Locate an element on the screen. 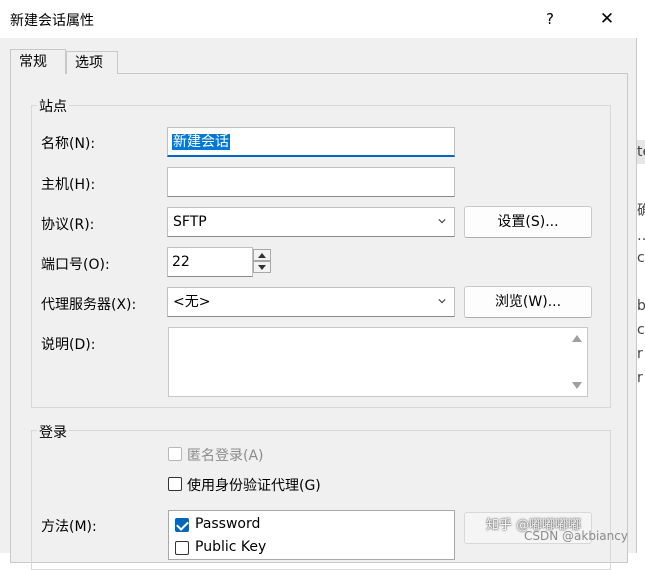 The width and height of the screenshot is (645, 570). arrow-up-icon is located at coordinates (262, 255).